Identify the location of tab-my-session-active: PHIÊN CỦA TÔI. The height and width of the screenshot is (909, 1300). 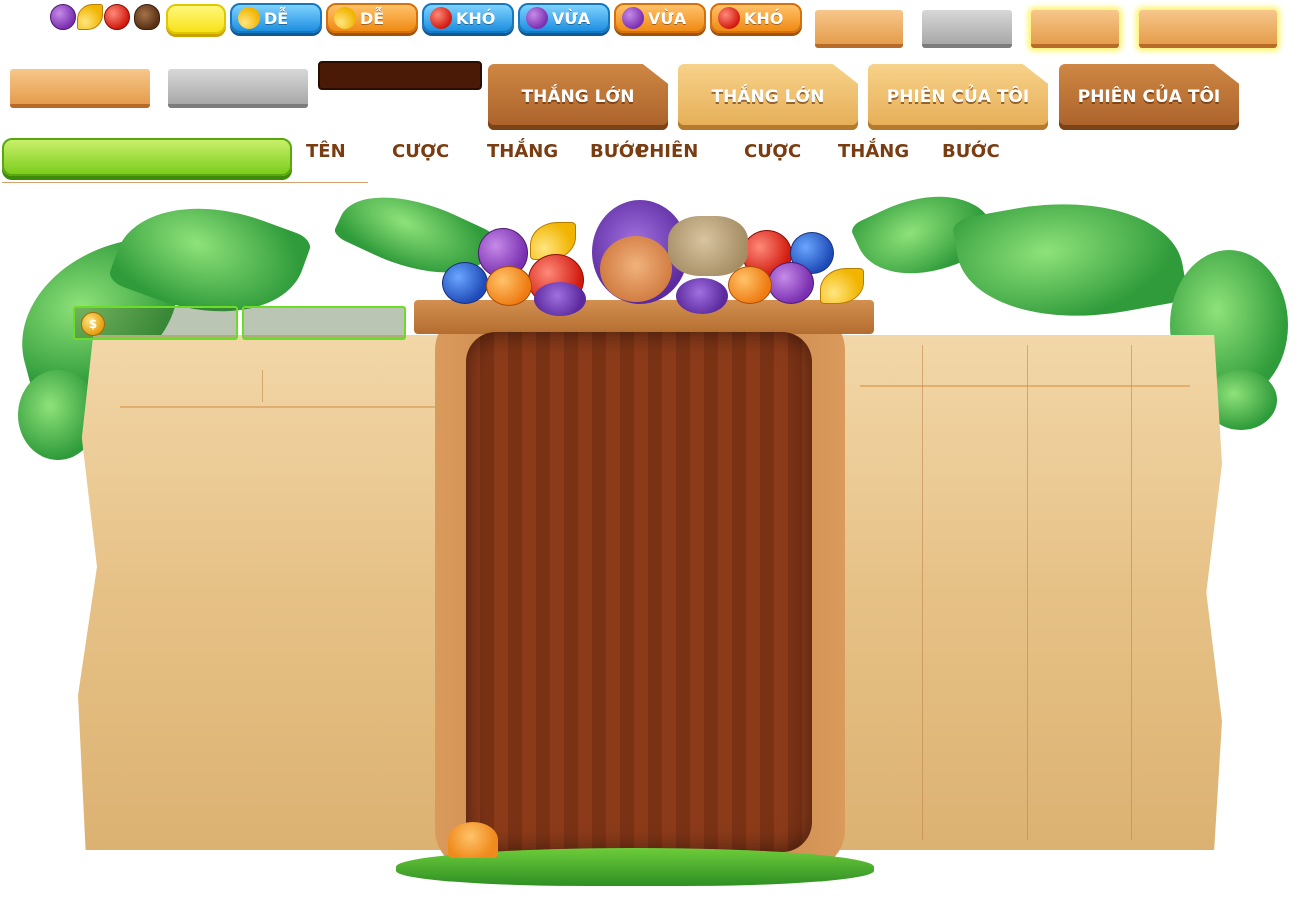
(1149, 97).